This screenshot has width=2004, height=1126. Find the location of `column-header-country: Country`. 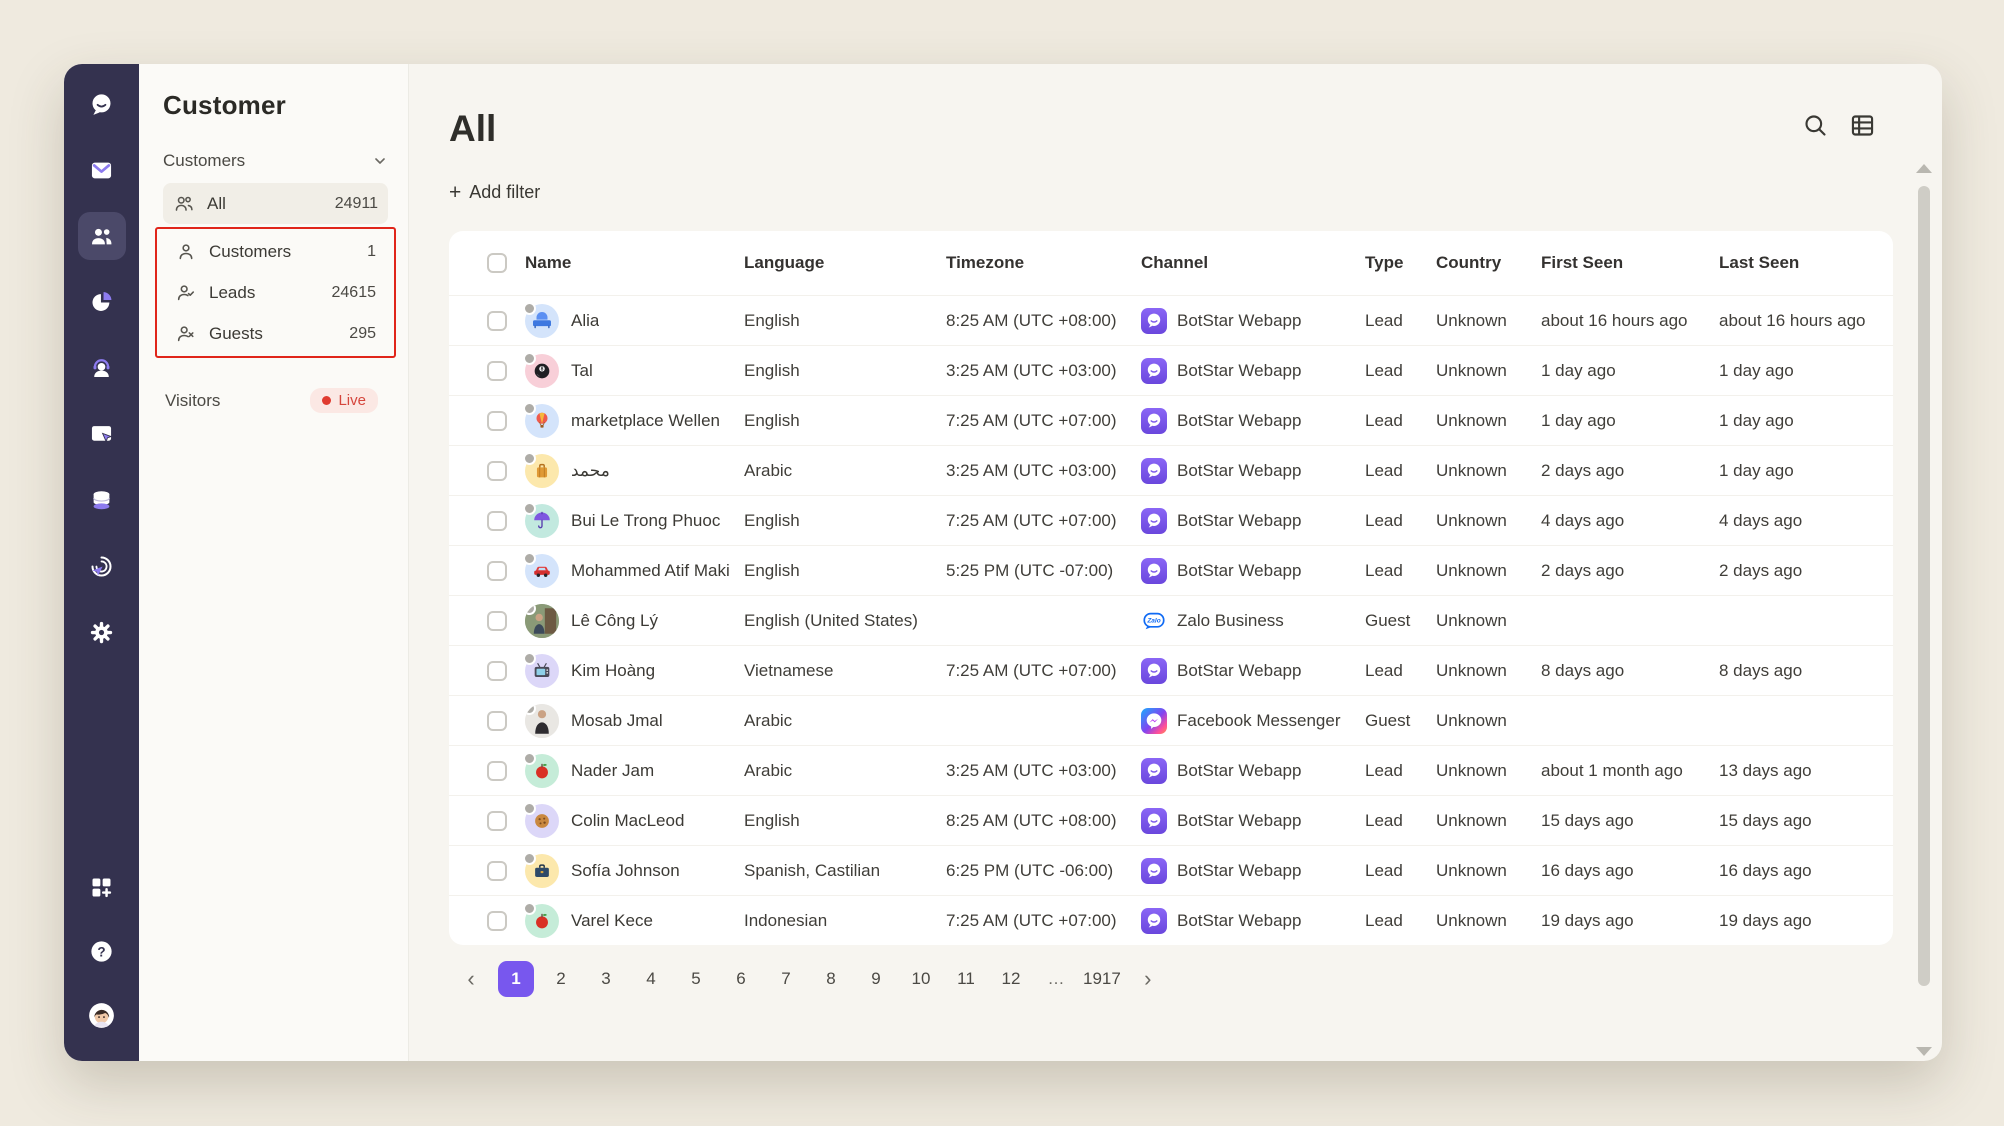

column-header-country: Country is located at coordinates (1488, 263).